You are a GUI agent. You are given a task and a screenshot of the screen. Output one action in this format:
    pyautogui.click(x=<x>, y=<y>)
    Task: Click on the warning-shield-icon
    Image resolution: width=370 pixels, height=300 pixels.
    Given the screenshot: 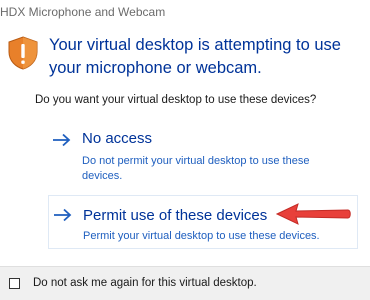 What is the action you would take?
    pyautogui.click(x=23, y=53)
    